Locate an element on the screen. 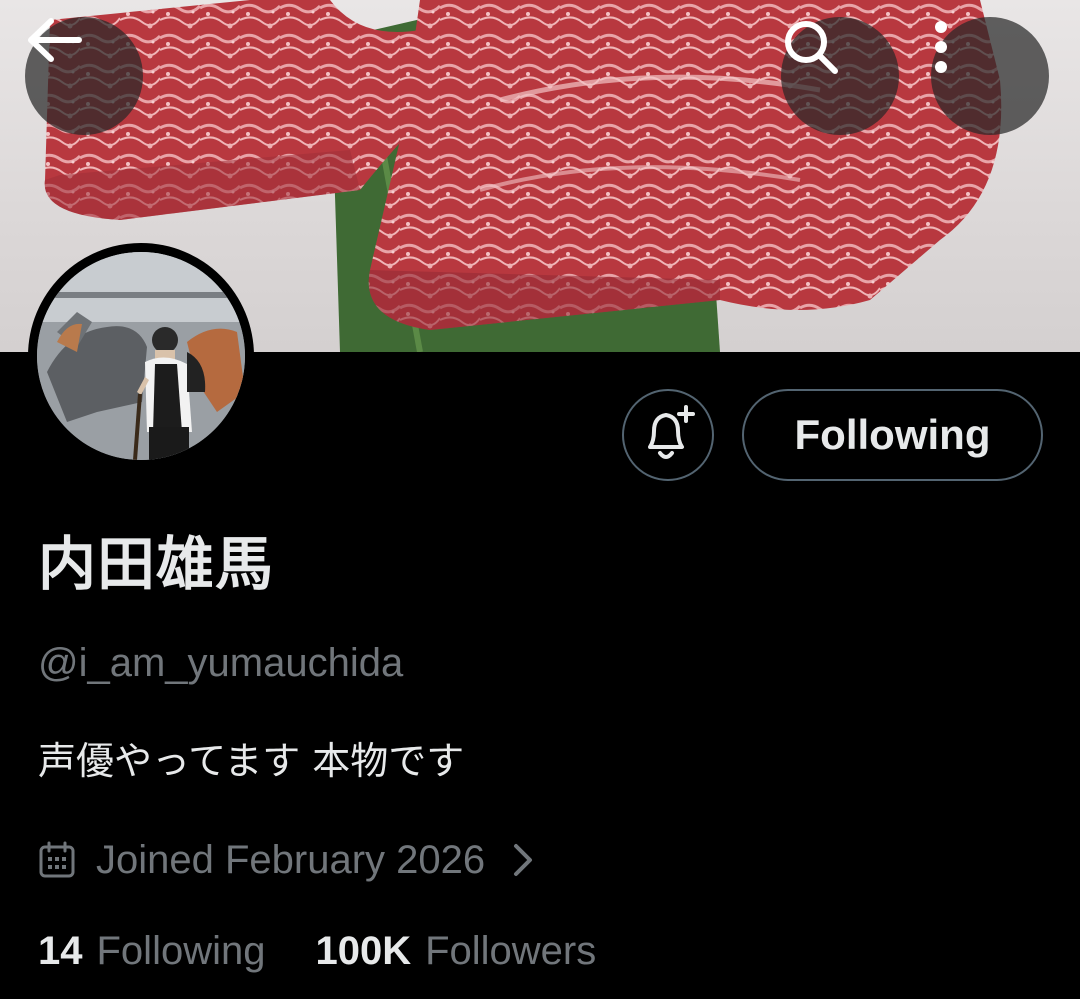 This screenshot has width=1080, height=999. joined-date-row: Joined February 2026 is located at coordinates (286, 860).